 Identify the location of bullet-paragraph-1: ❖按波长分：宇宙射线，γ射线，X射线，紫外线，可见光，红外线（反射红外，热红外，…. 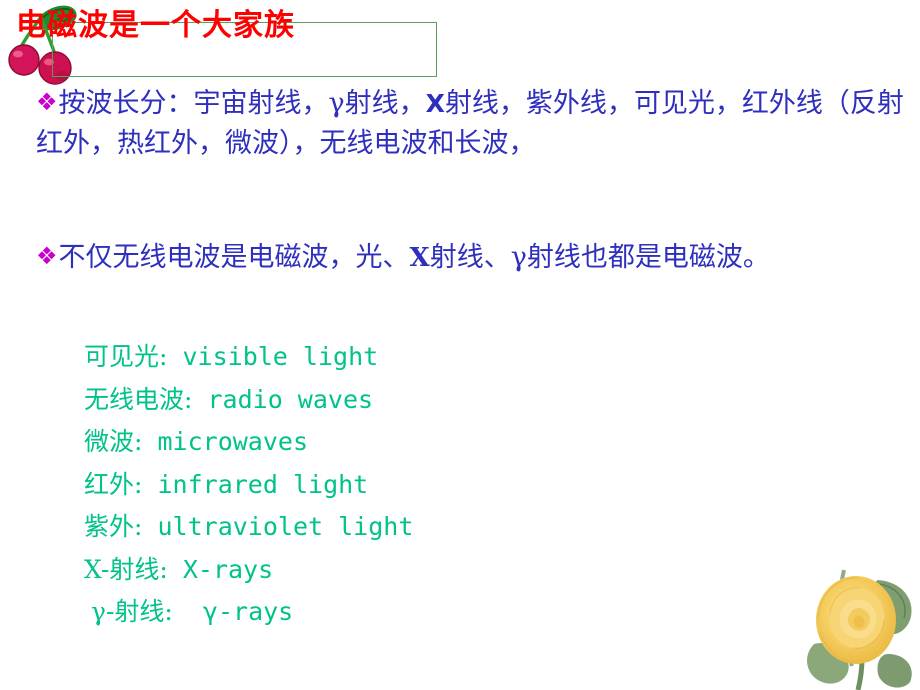
(476, 123).